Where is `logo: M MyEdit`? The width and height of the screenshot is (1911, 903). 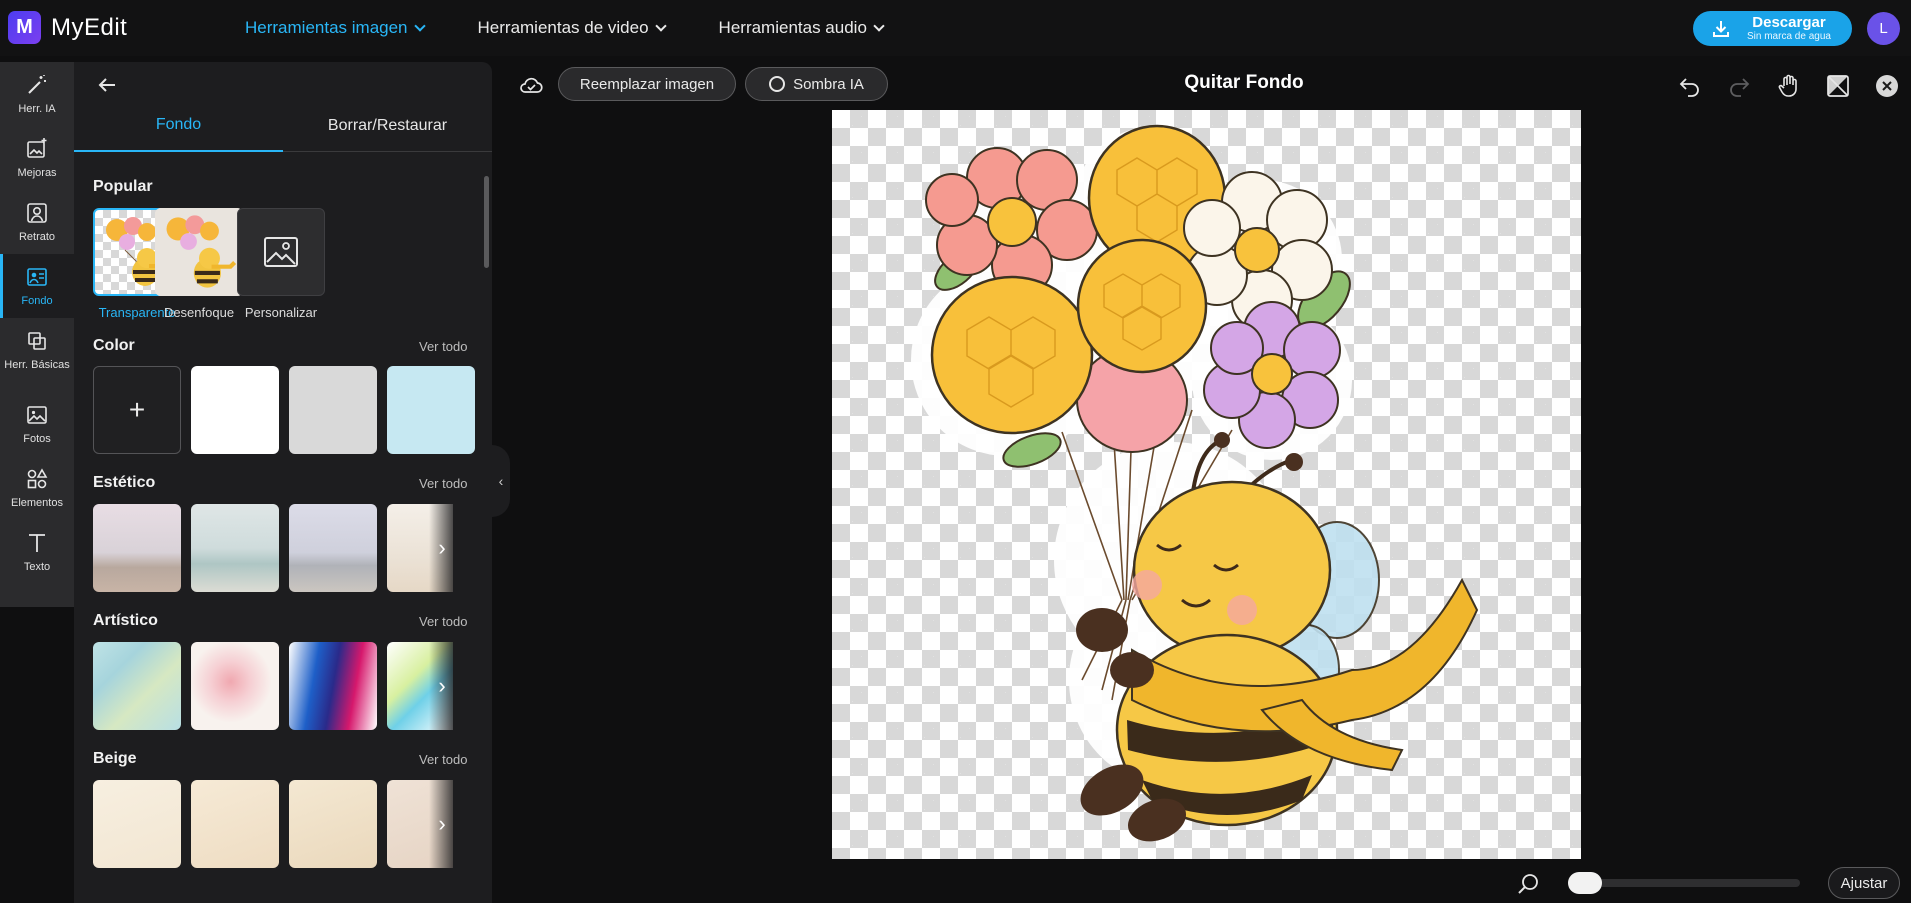
logo: M MyEdit is located at coordinates (67, 27).